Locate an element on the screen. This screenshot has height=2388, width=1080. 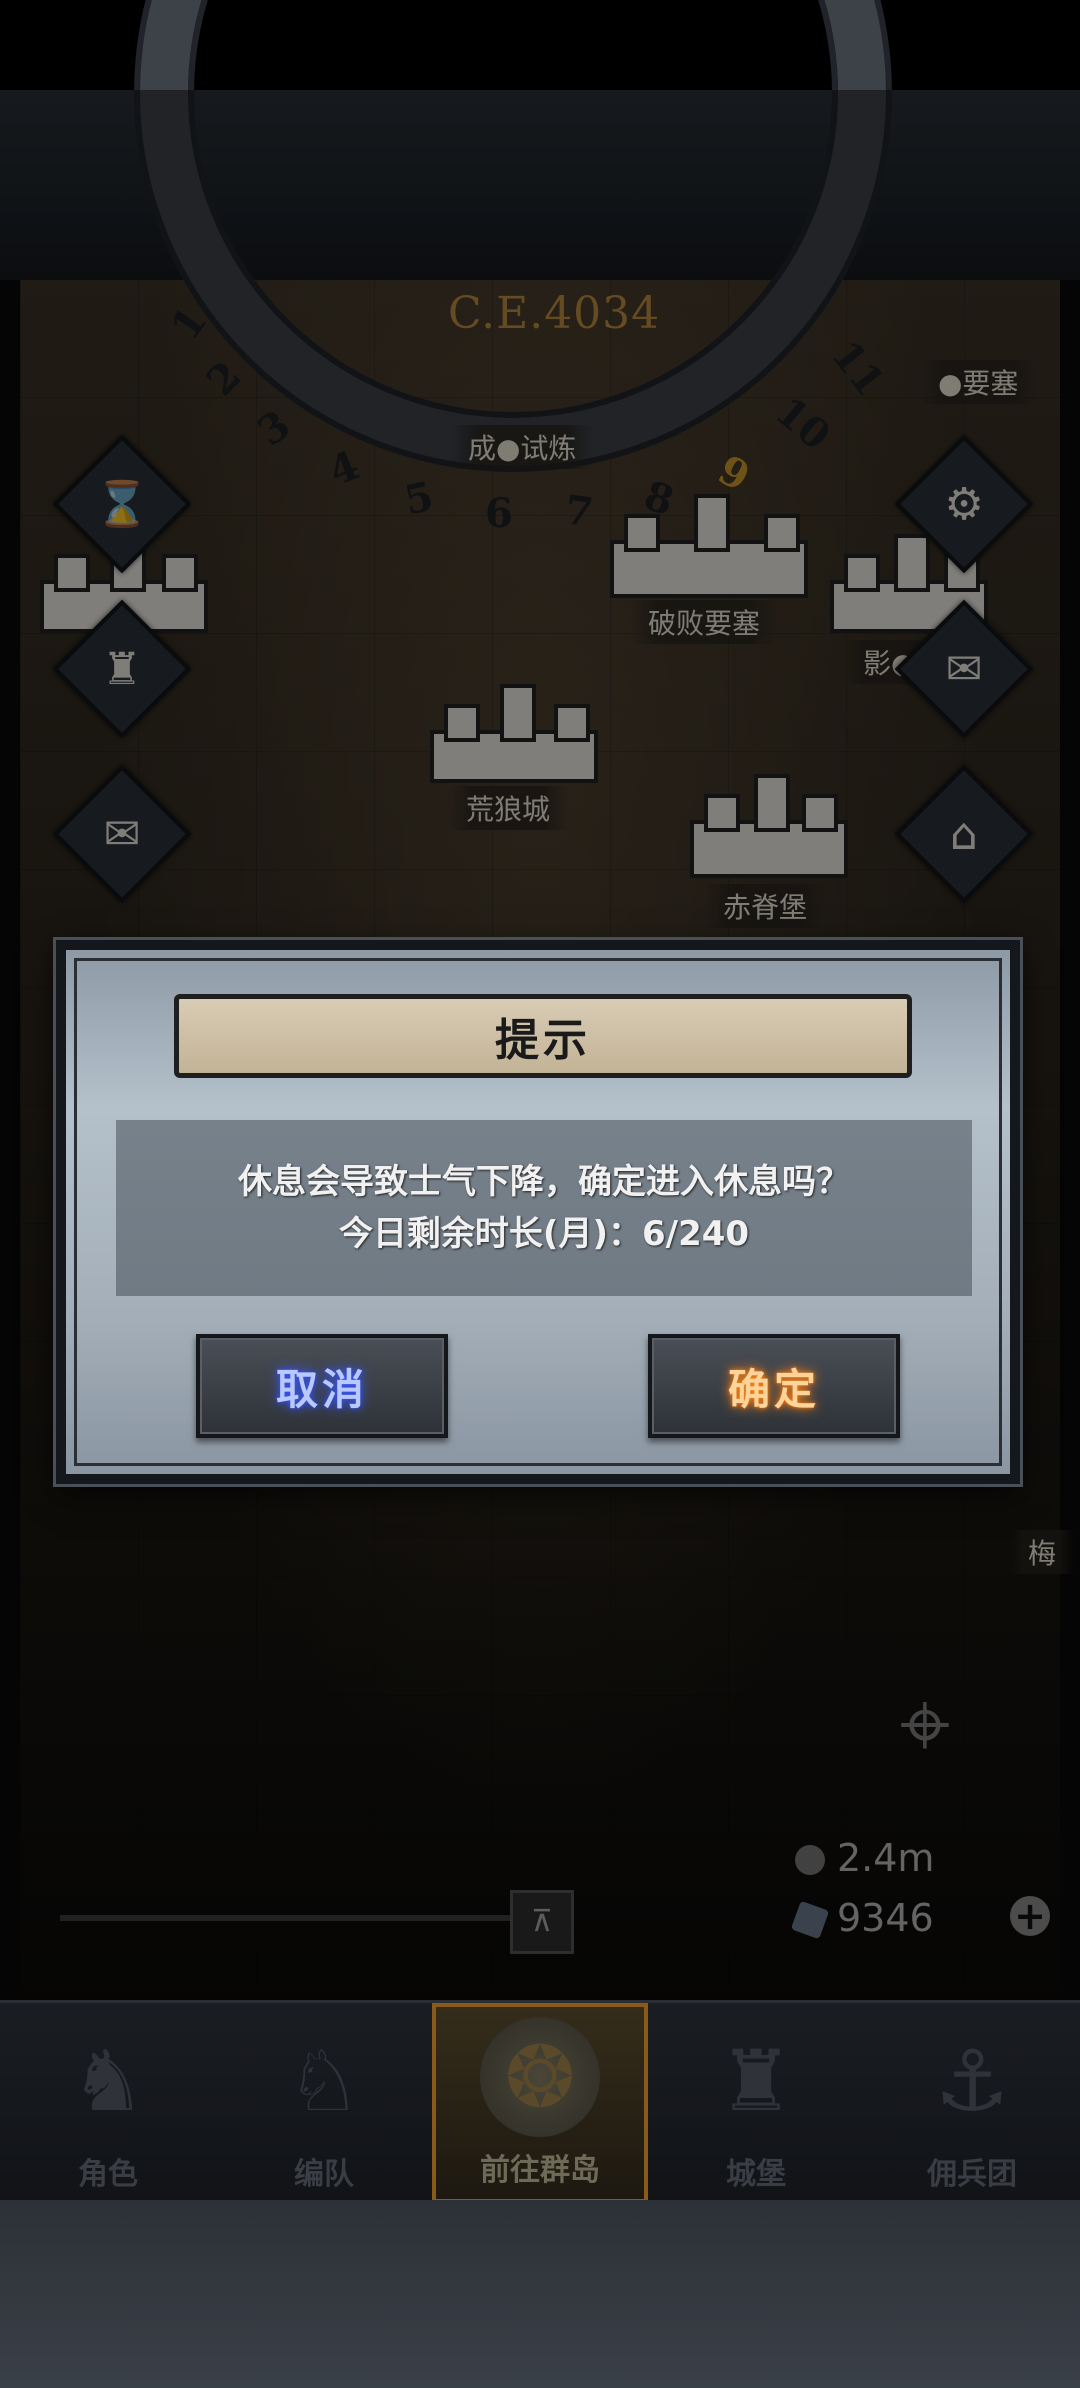
bottom-nav: ♞ 角色 ♘ 编队 ❂ 前往群岛 ♜ 城堡 ⚓ 佣兵团 is located at coordinates (540, 2101).